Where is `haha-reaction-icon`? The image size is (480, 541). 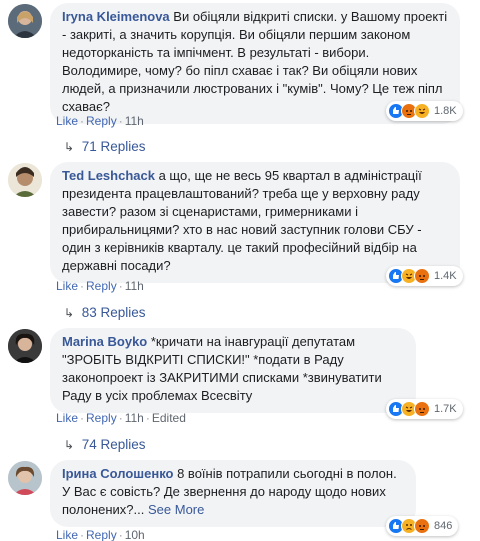 haha-reaction-icon is located at coordinates (422, 111).